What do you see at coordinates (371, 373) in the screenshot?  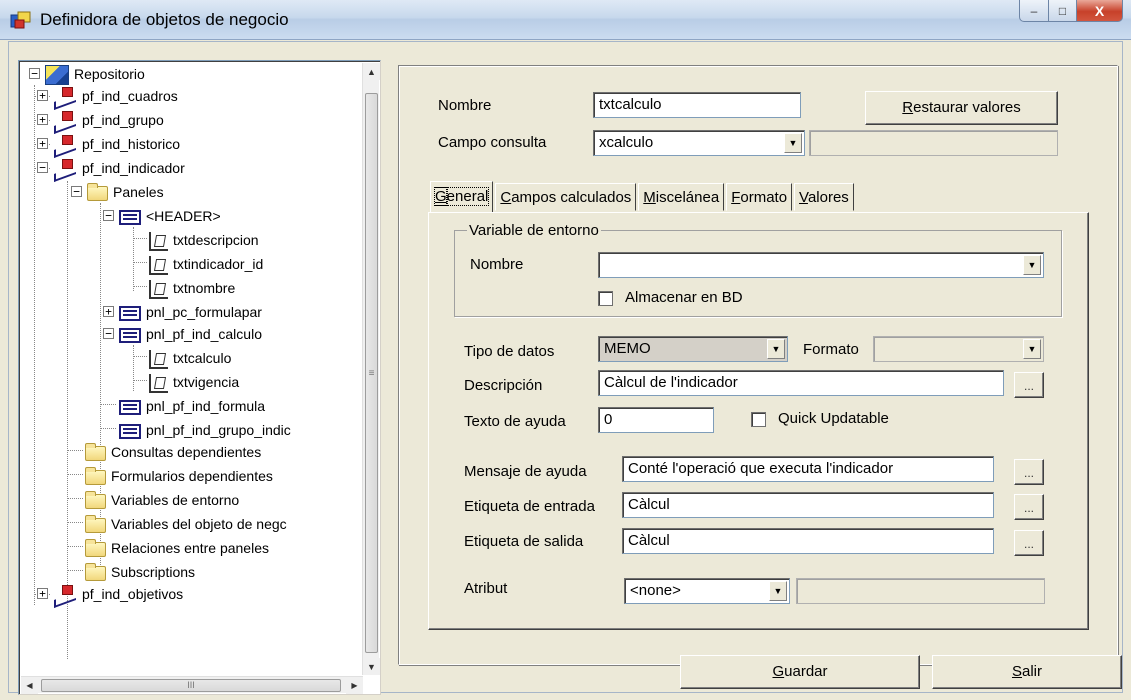 I see `scroll-thumb: ≡` at bounding box center [371, 373].